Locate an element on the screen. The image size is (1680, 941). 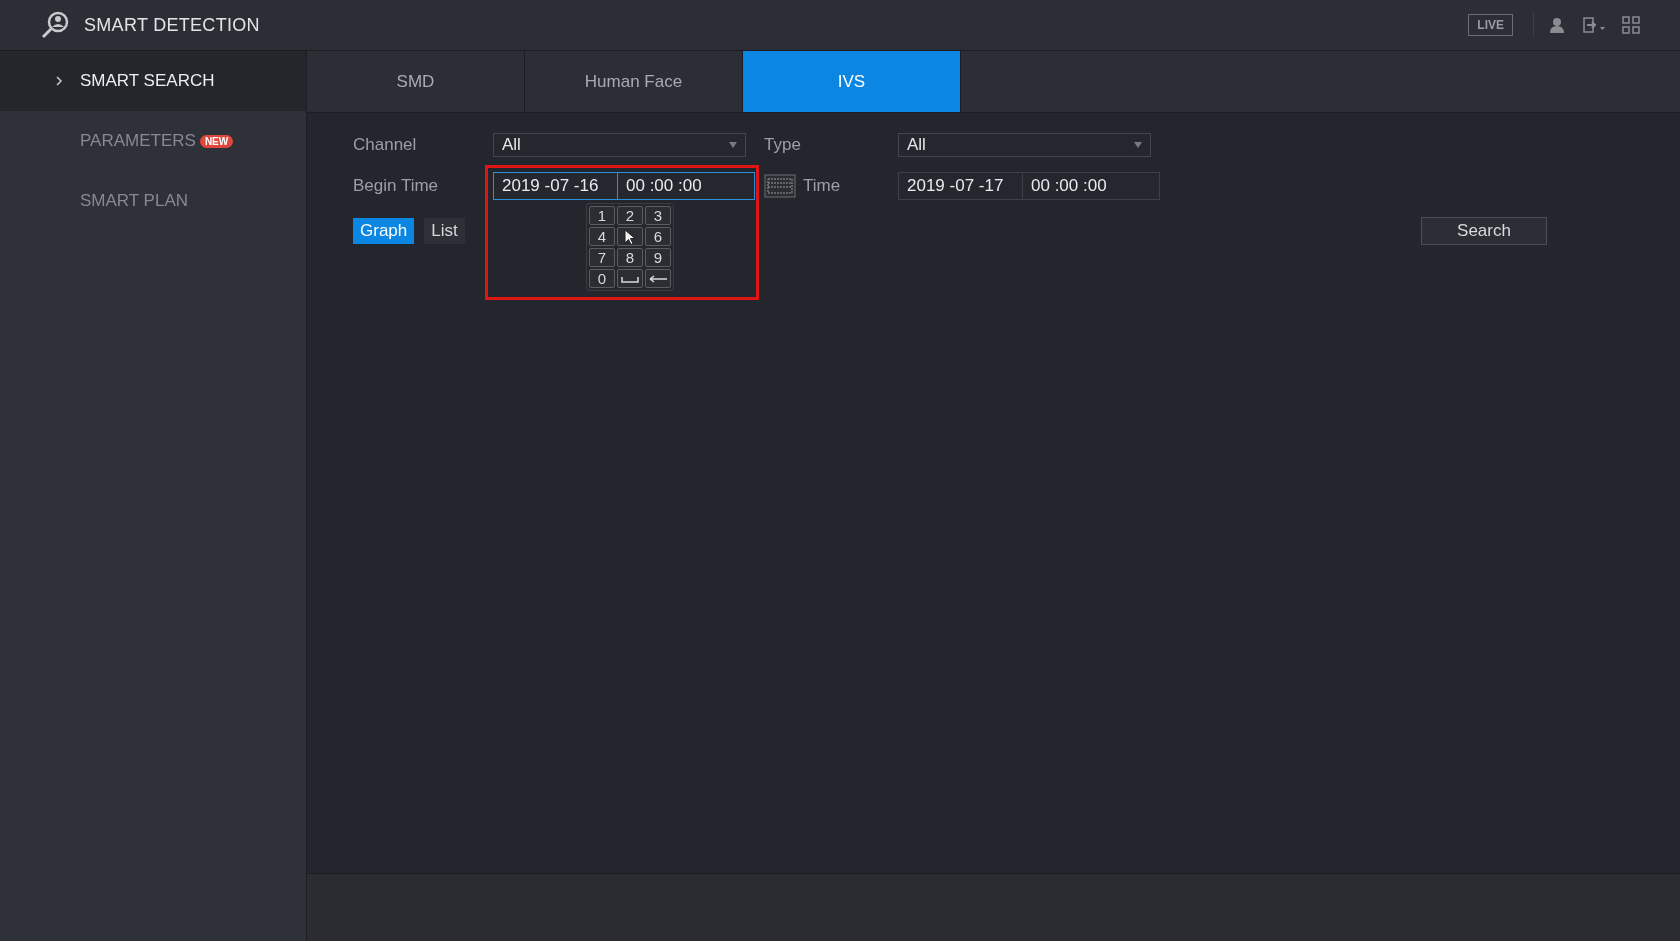
grid-icon is located at coordinates (1631, 25).